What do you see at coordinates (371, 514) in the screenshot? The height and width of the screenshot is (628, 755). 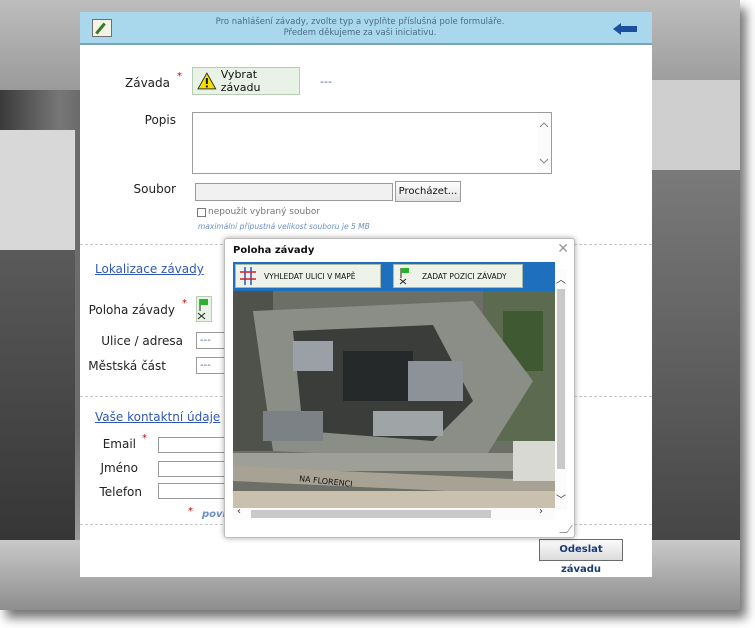 I see `horizontal-scroll-thumb` at bounding box center [371, 514].